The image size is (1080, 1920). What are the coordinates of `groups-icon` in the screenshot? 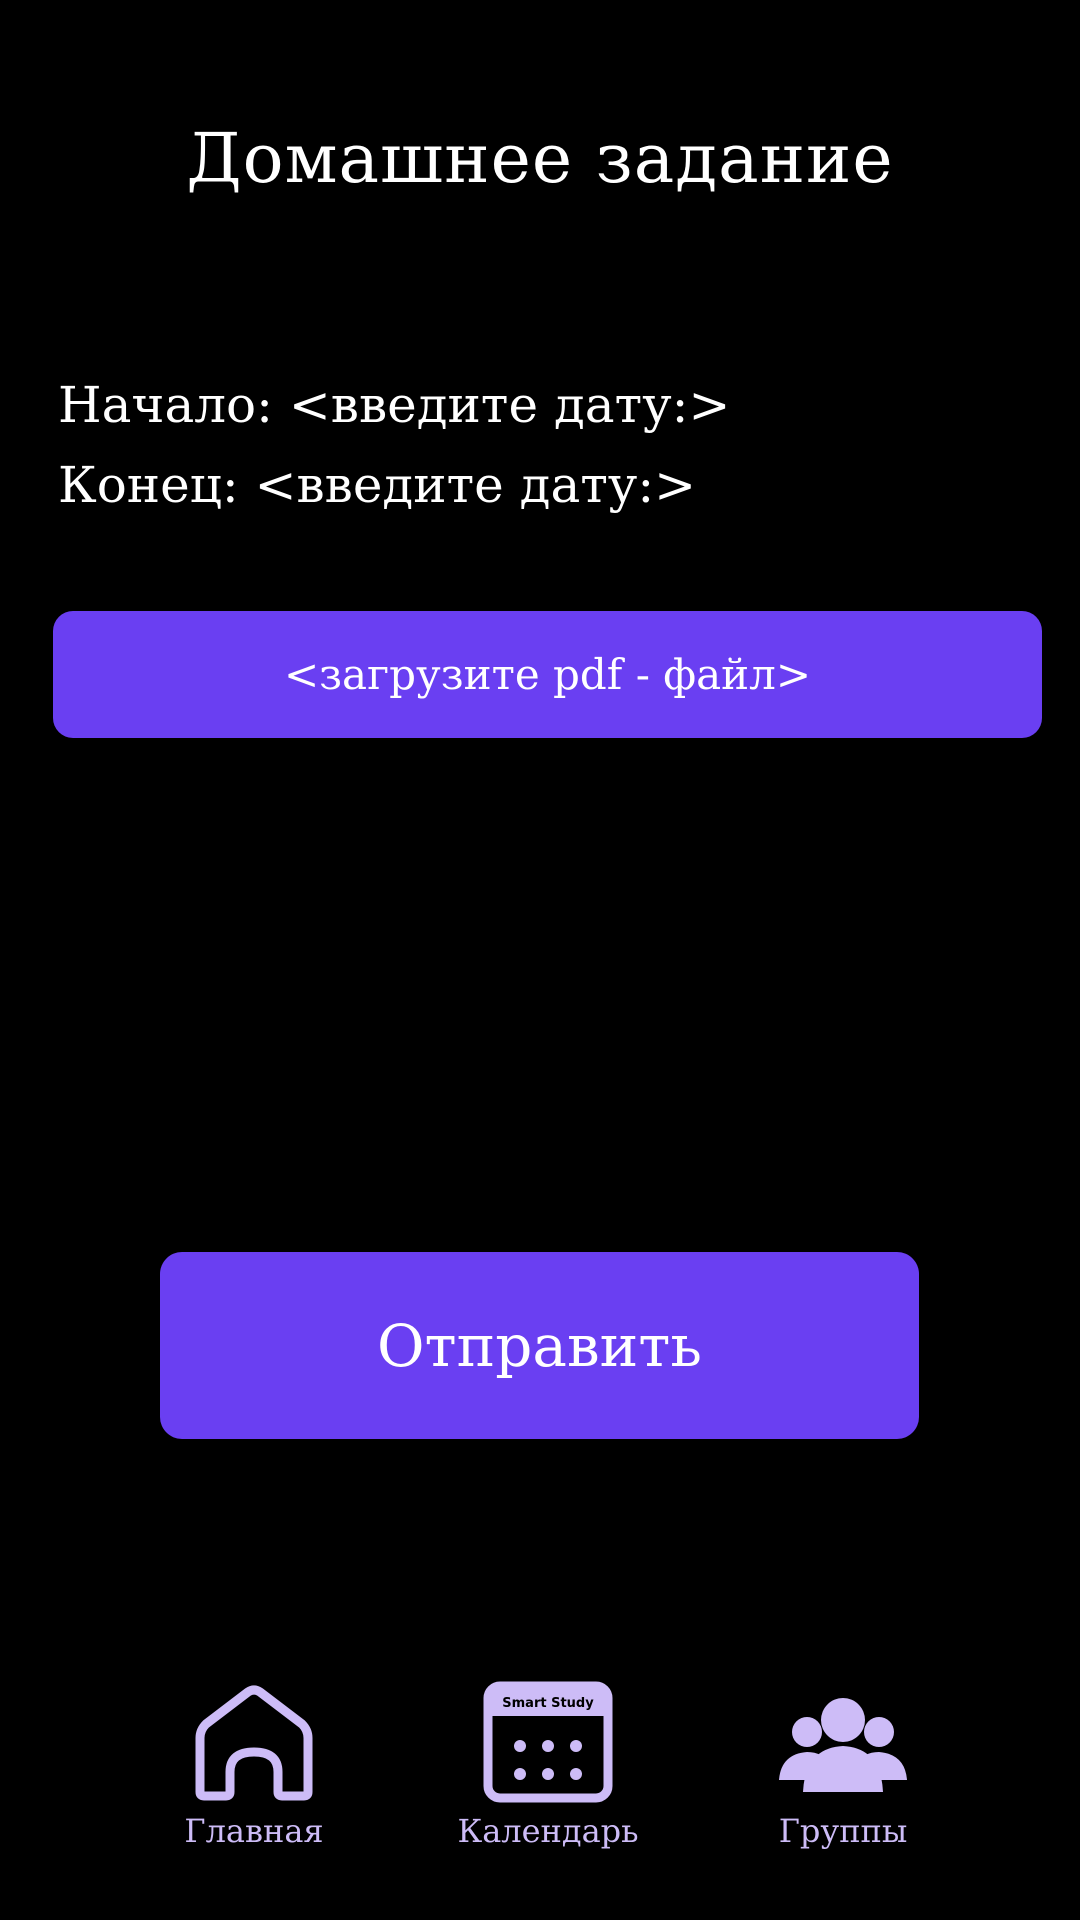 It's located at (843, 1745).